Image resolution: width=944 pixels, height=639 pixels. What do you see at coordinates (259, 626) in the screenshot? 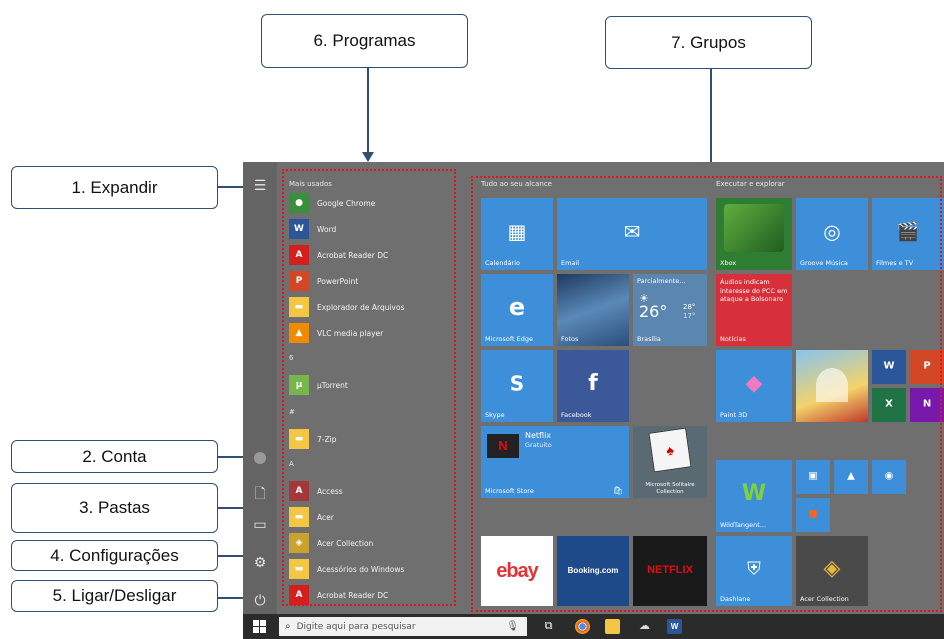
I see `windows-start-icon` at bounding box center [259, 626].